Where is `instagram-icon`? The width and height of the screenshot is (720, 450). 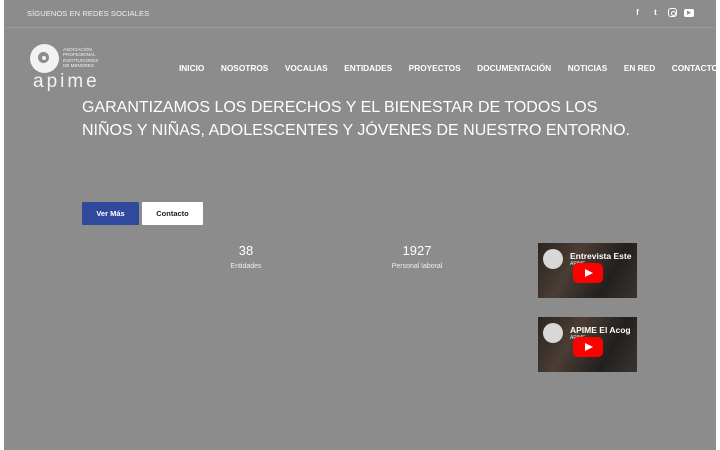 instagram-icon is located at coordinates (672, 12).